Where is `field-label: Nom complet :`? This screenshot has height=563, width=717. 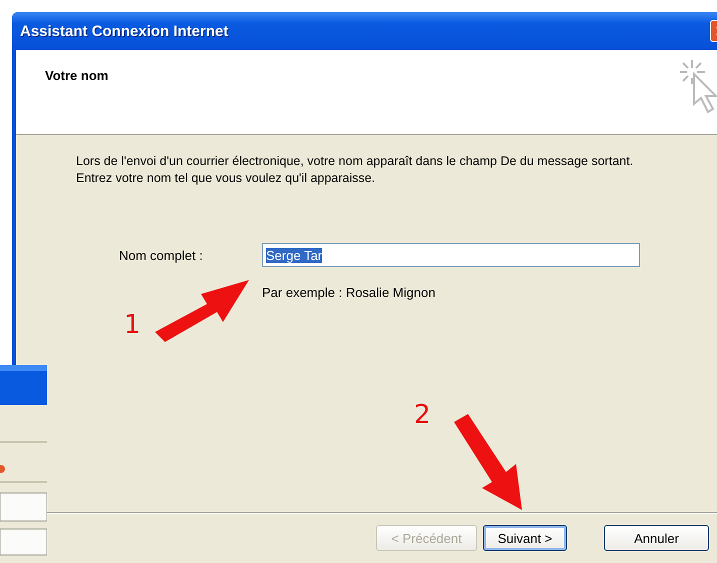 field-label: Nom complet : is located at coordinates (161, 255).